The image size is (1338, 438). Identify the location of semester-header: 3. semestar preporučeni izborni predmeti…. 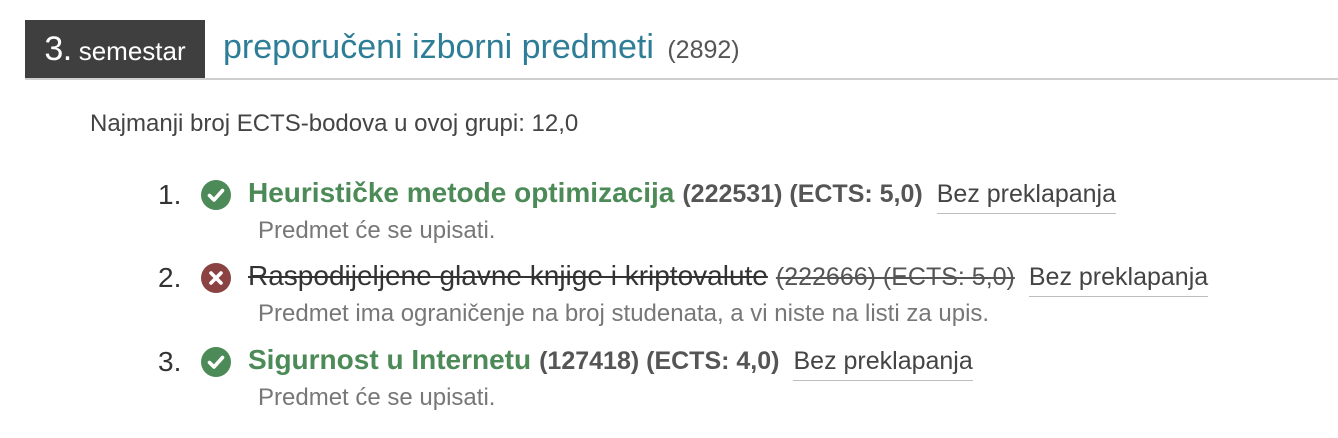
(681, 50).